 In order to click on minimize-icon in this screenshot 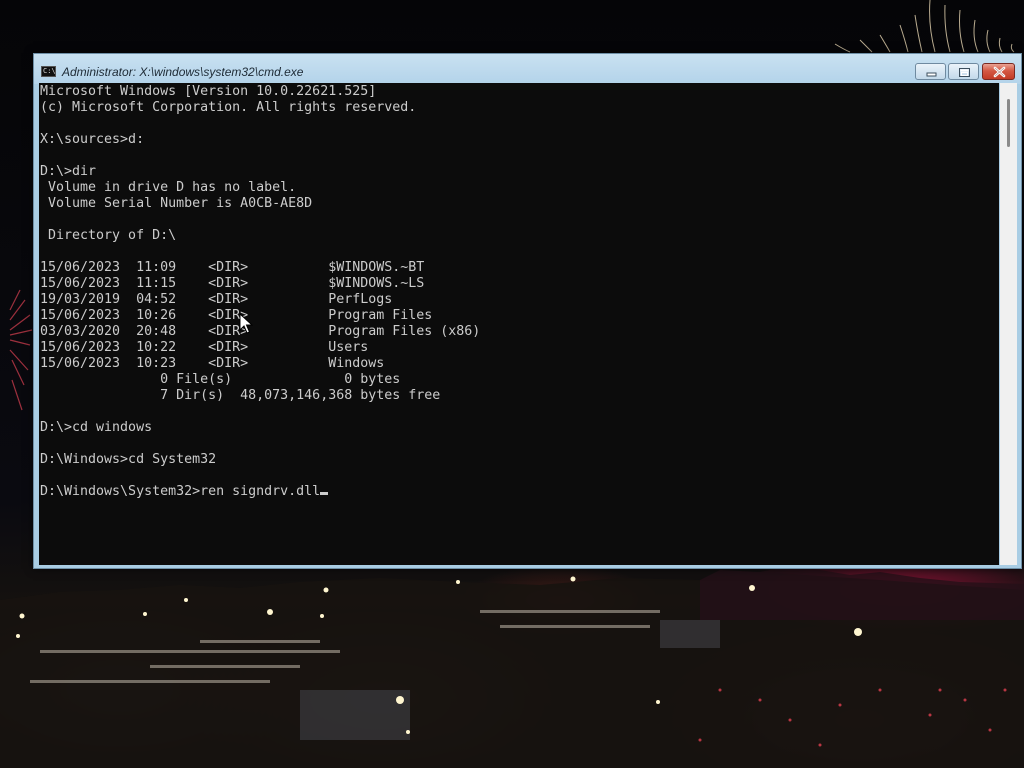, I will do `click(931, 74)`.